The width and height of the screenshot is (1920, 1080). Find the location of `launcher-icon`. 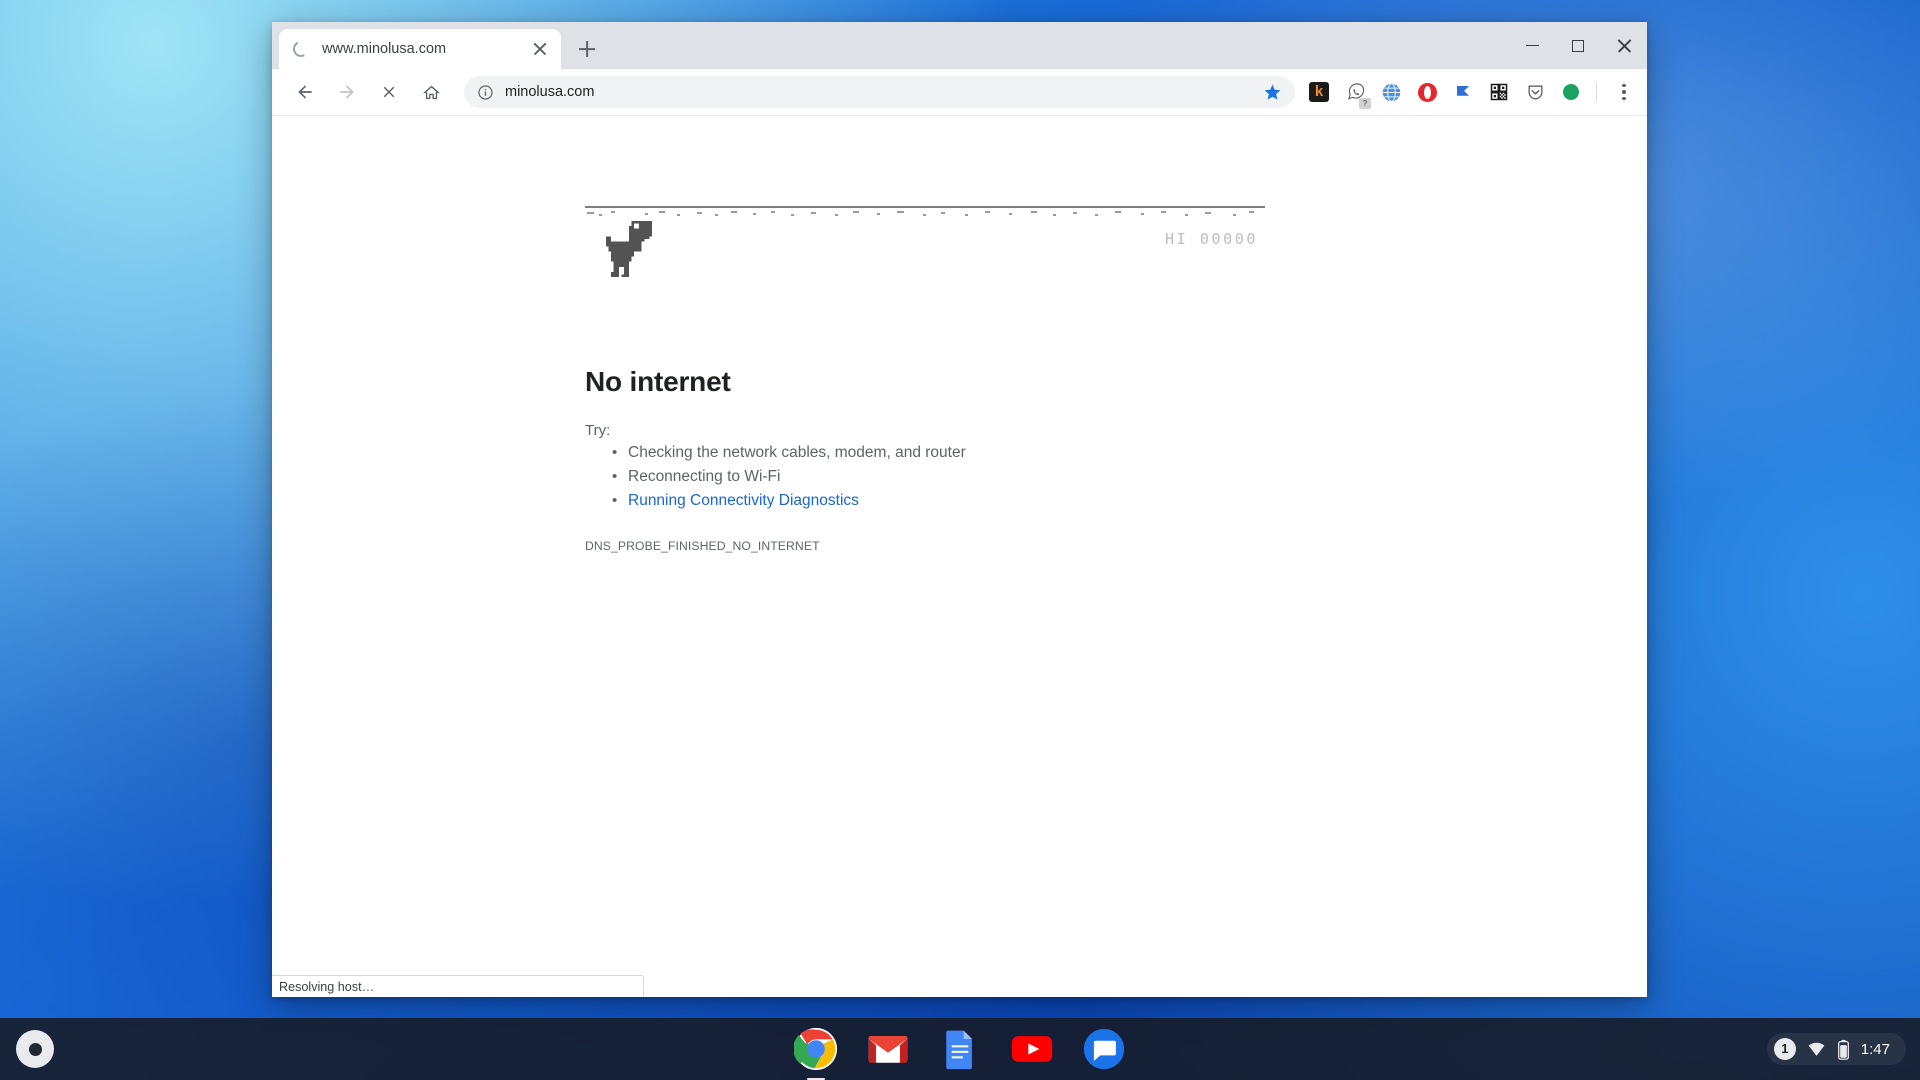

launcher-icon is located at coordinates (35, 1049).